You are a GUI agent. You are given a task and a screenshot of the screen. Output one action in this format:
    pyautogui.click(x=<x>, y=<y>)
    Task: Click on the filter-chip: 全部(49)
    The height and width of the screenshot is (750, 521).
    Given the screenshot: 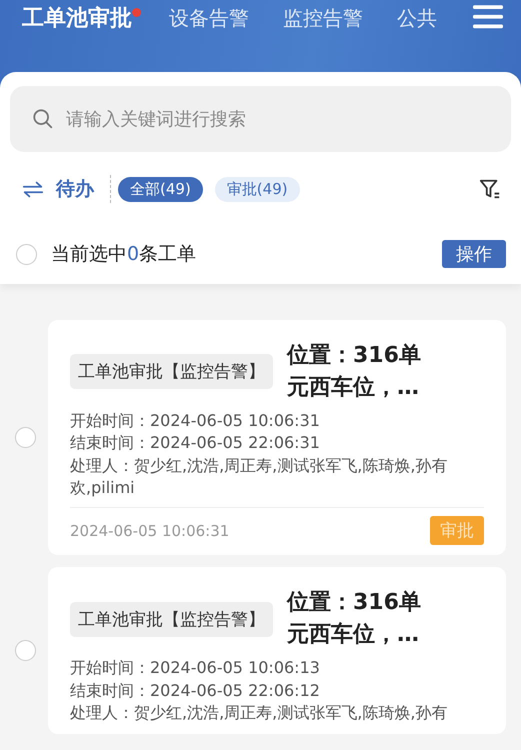 What is the action you would take?
    pyautogui.click(x=160, y=189)
    